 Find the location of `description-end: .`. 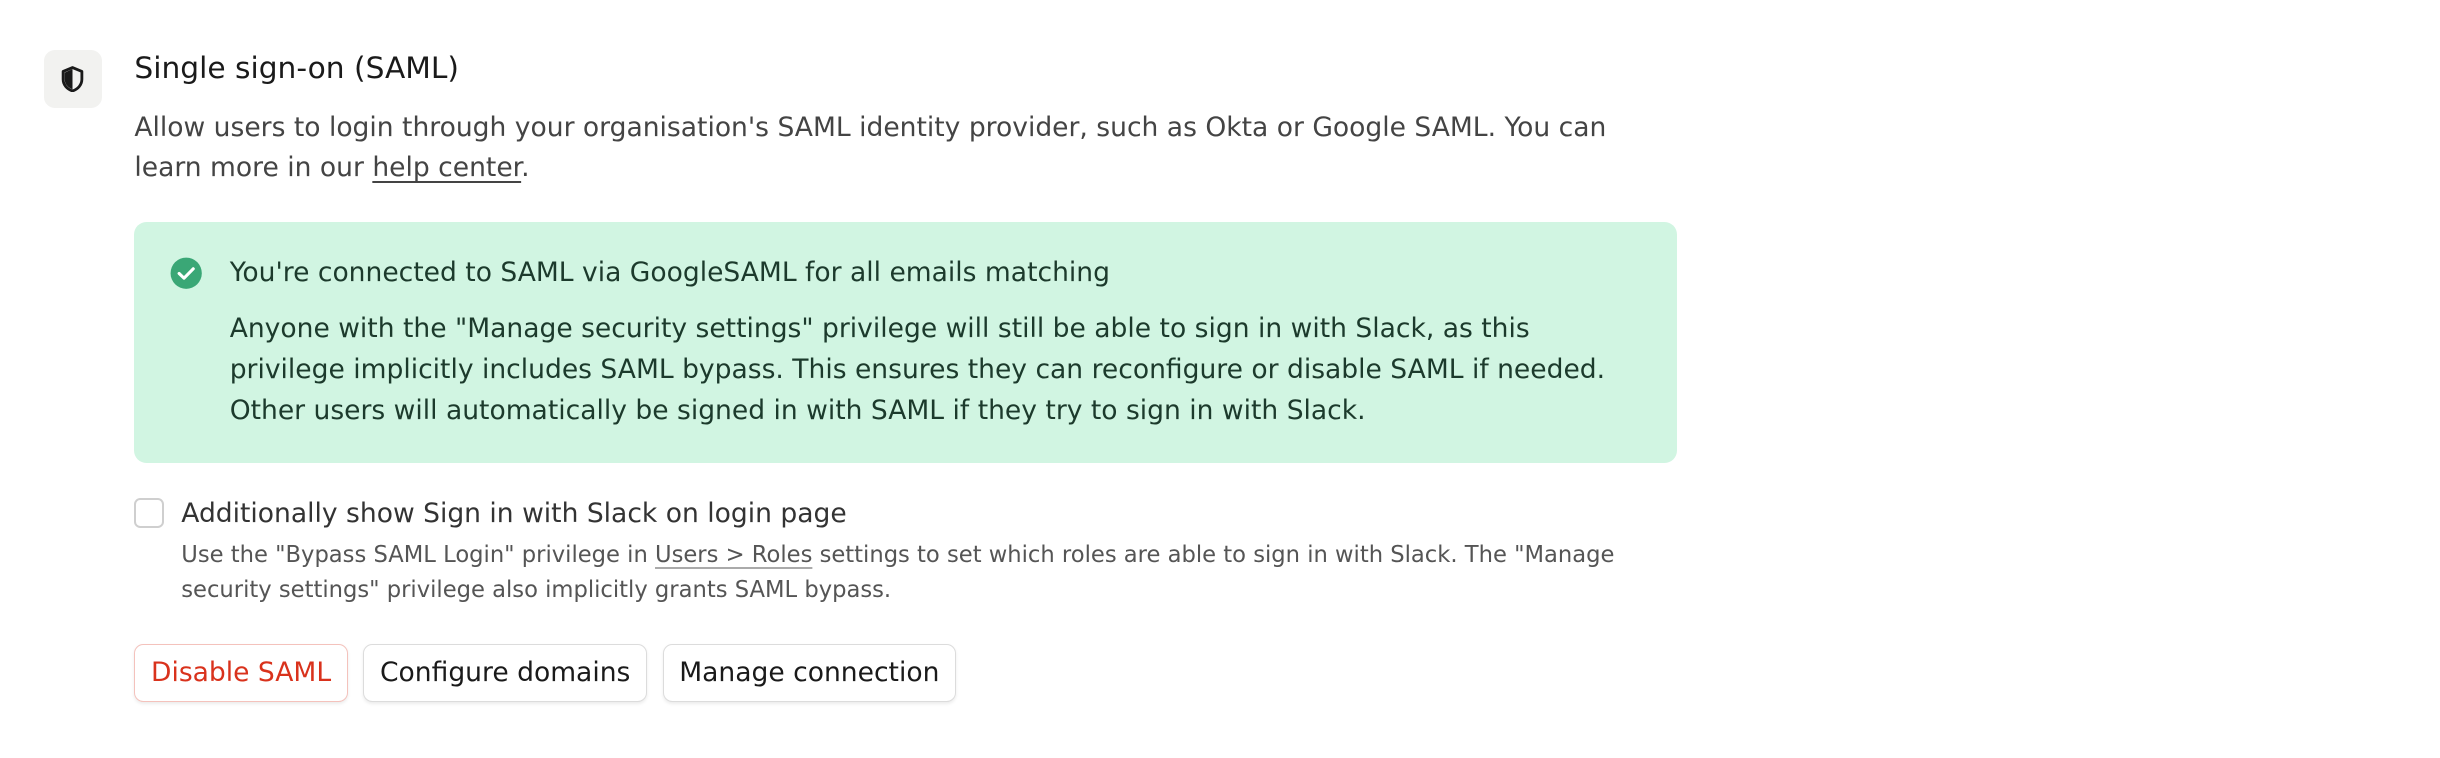

description-end: . is located at coordinates (525, 168).